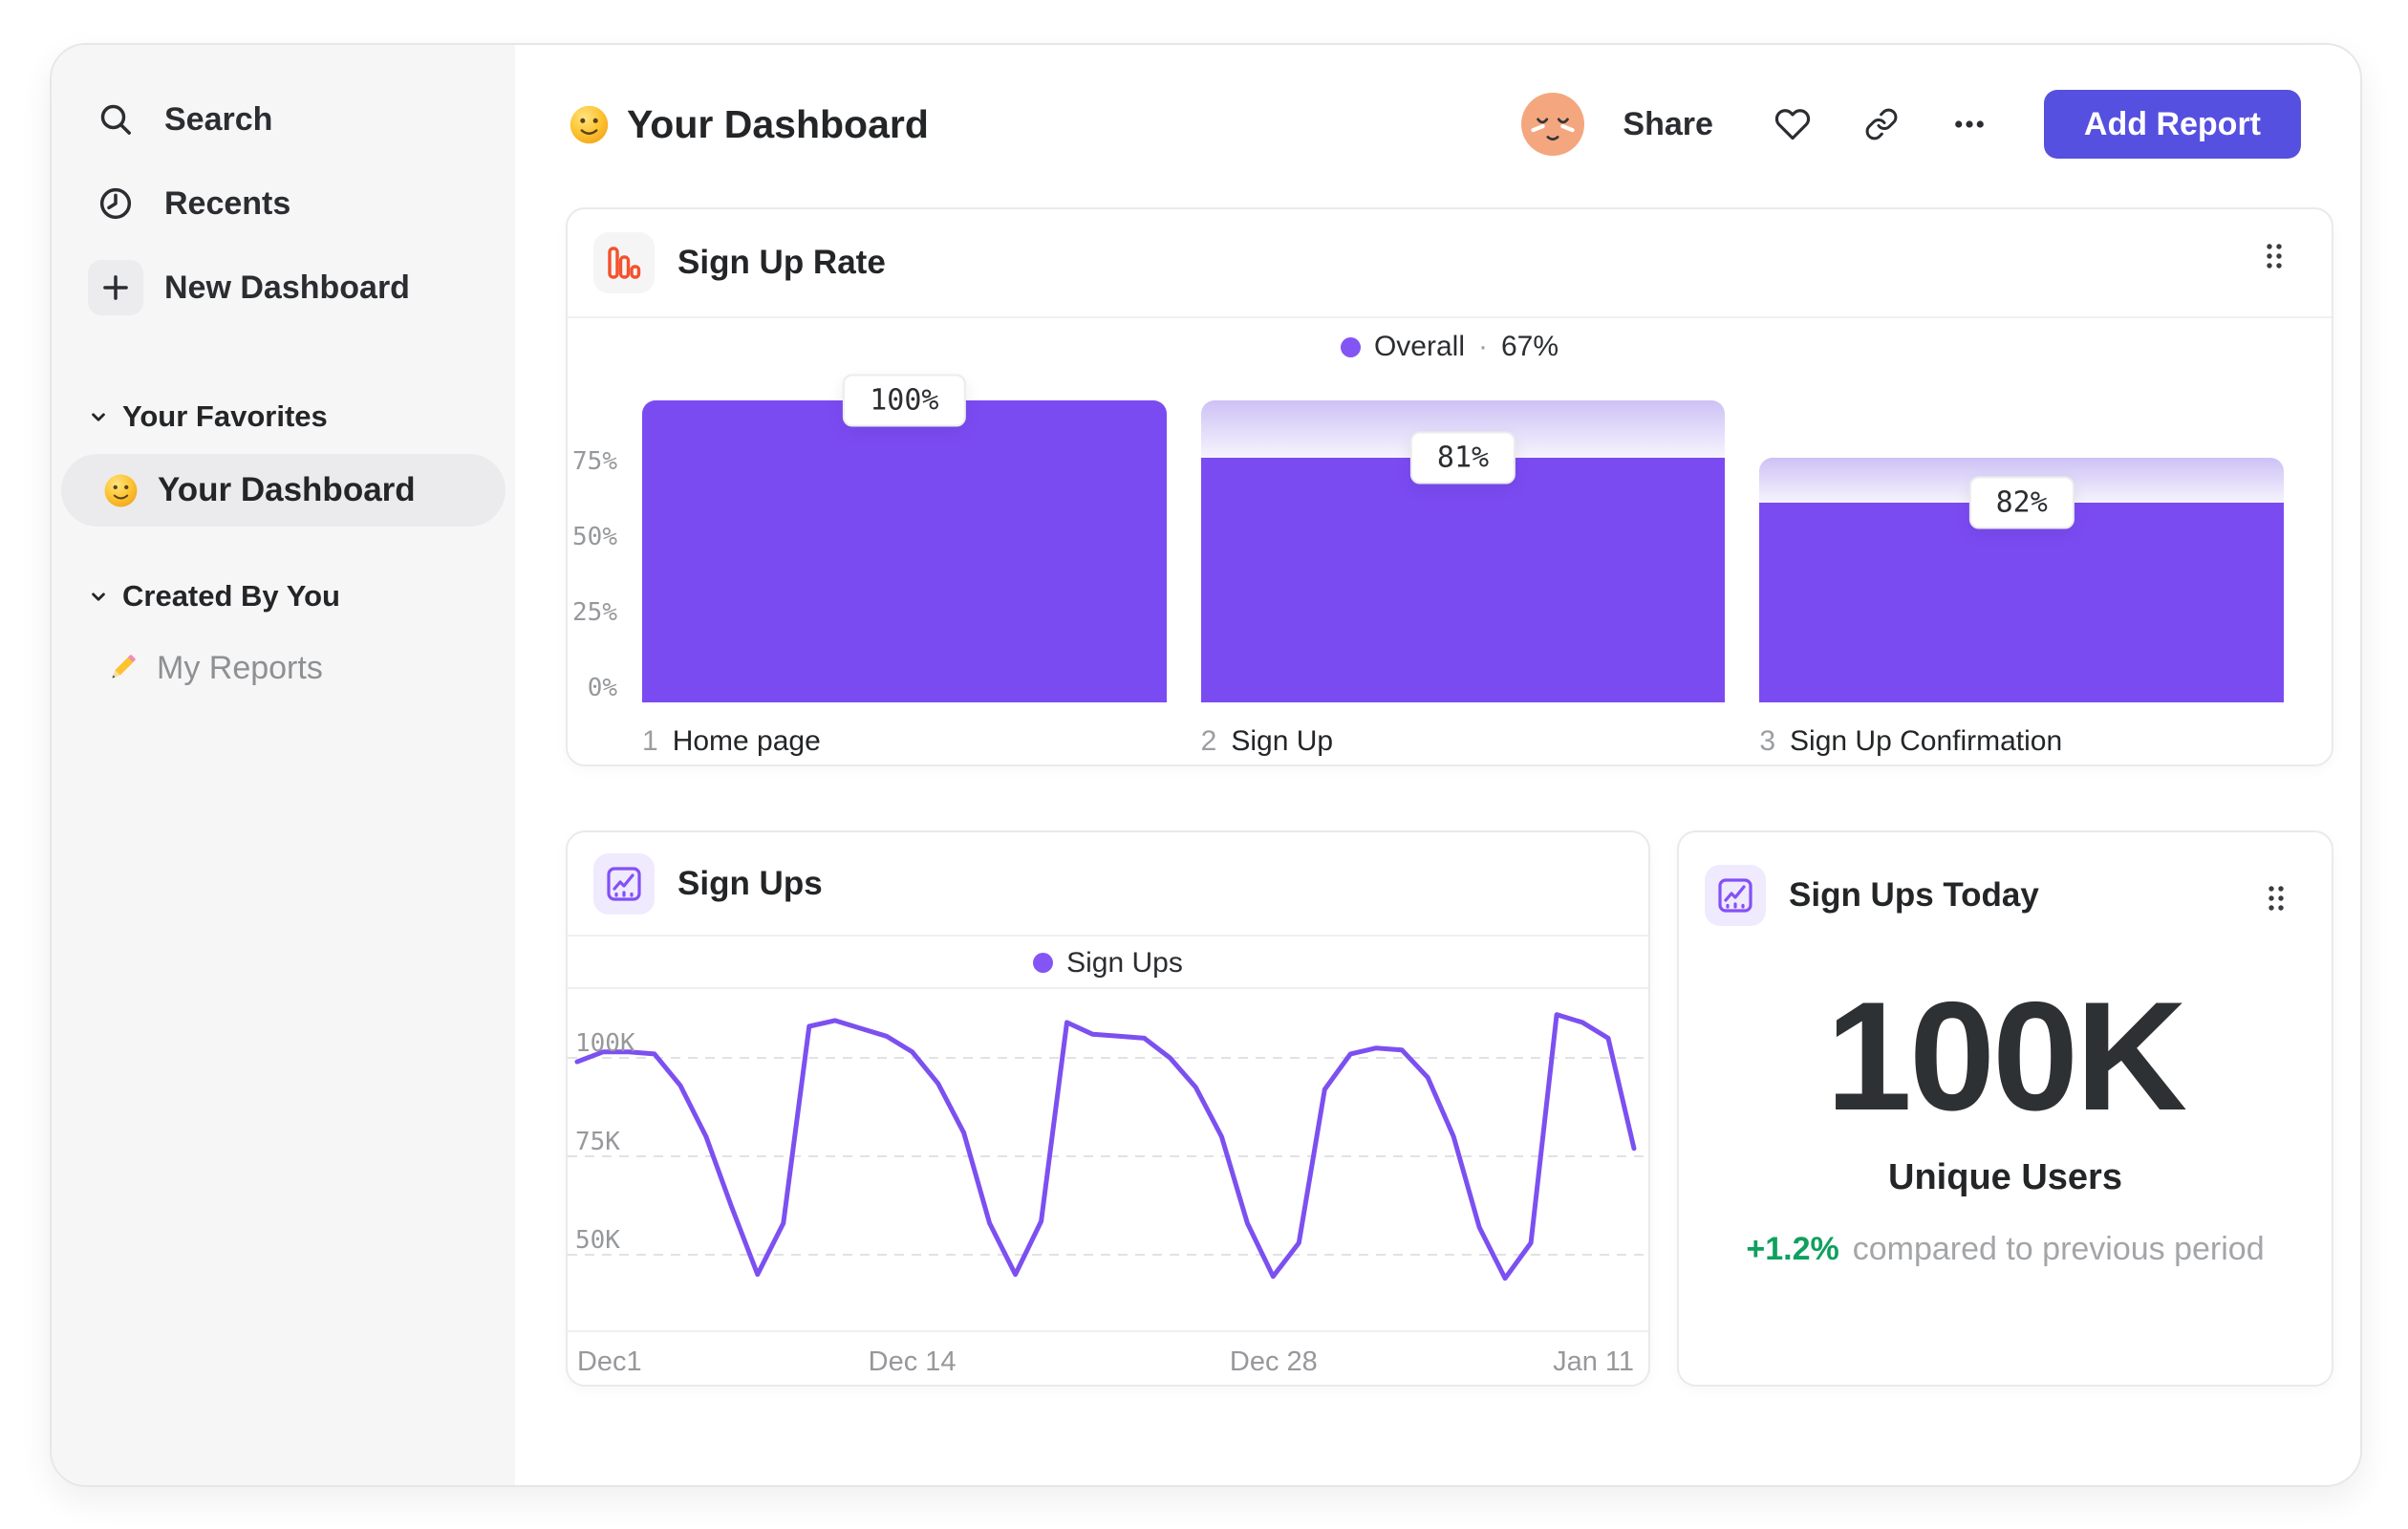 This screenshot has width=2408, height=1529. I want to click on sidebar-item-search: Search, so click(283, 119).